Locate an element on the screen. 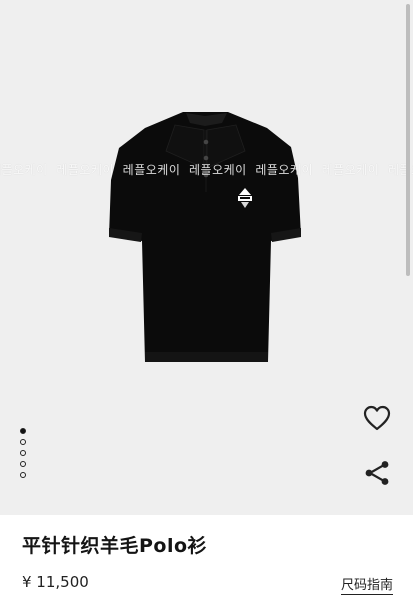 The image size is (413, 600). vertical-scrollbar is located at coordinates (408, 140).